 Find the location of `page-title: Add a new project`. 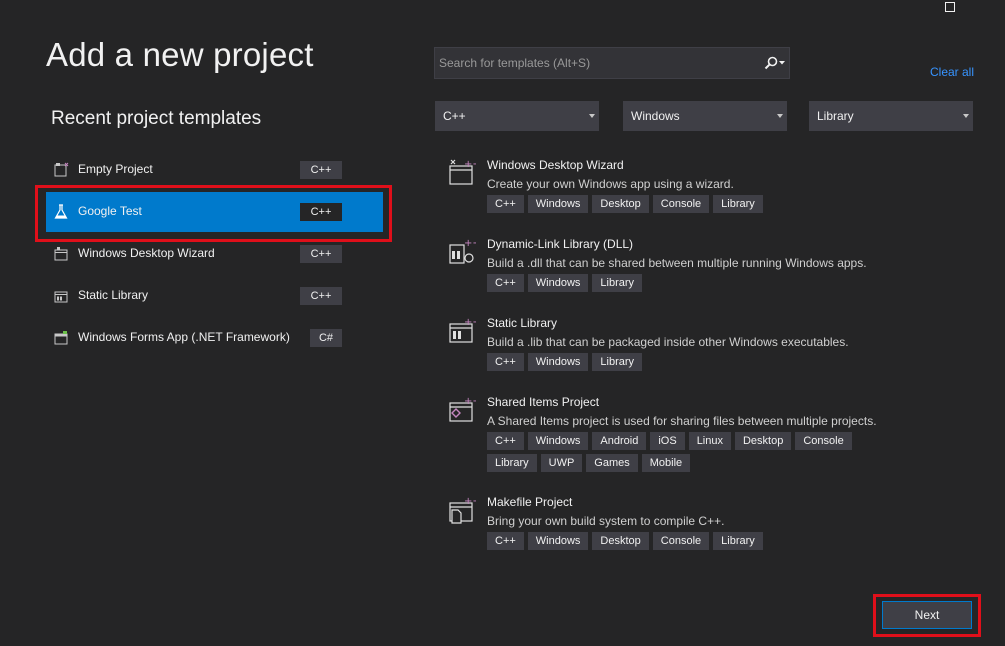

page-title: Add a new project is located at coordinates (180, 54).